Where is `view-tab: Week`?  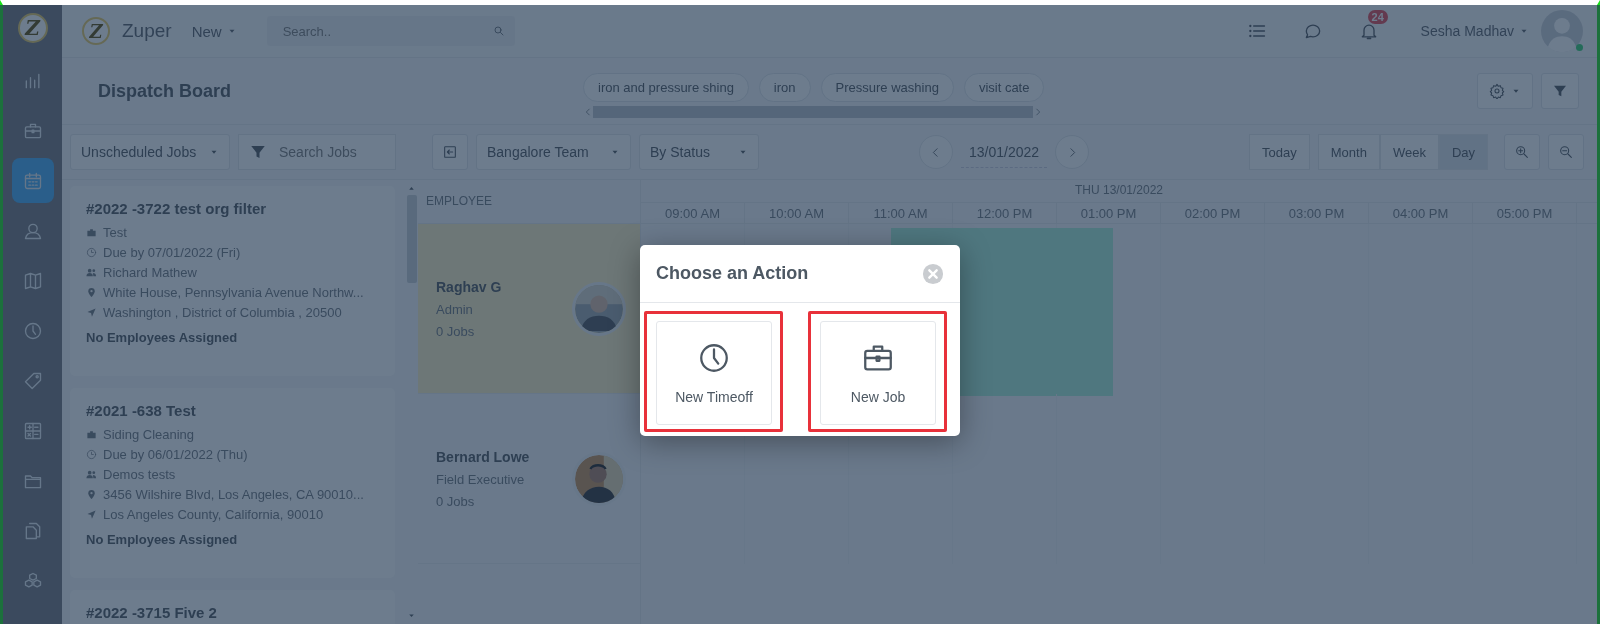
view-tab: Week is located at coordinates (1409, 152).